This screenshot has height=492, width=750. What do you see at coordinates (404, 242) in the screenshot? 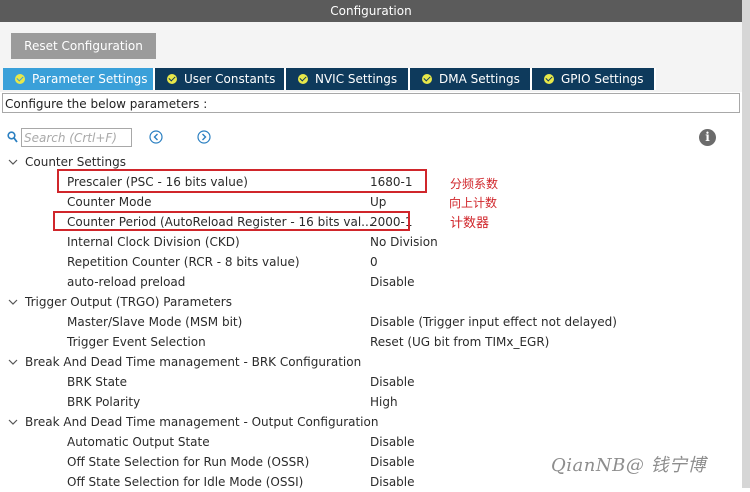
I see `param-value: No Division` at bounding box center [404, 242].